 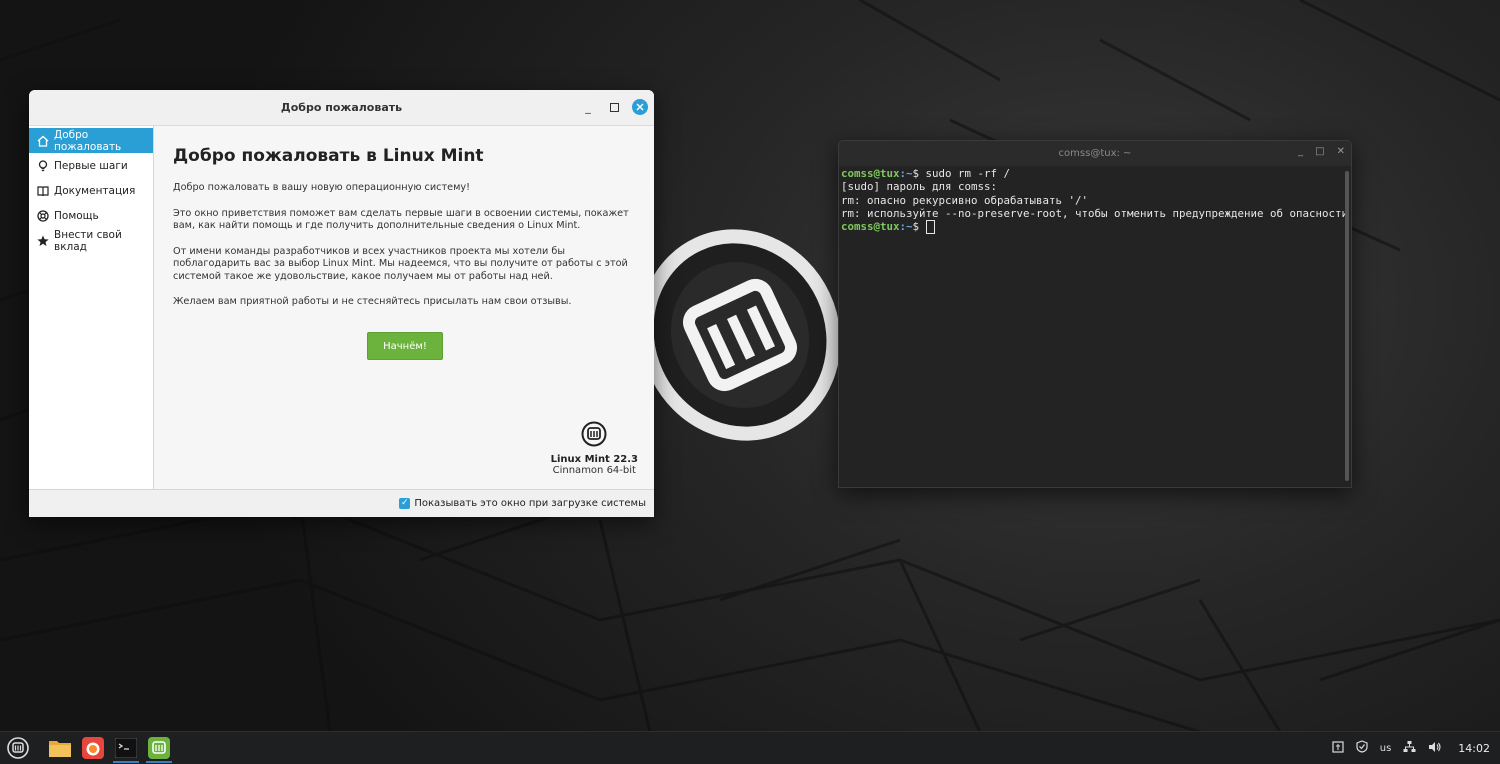 I want to click on mint-menu-icon, so click(x=18, y=748).